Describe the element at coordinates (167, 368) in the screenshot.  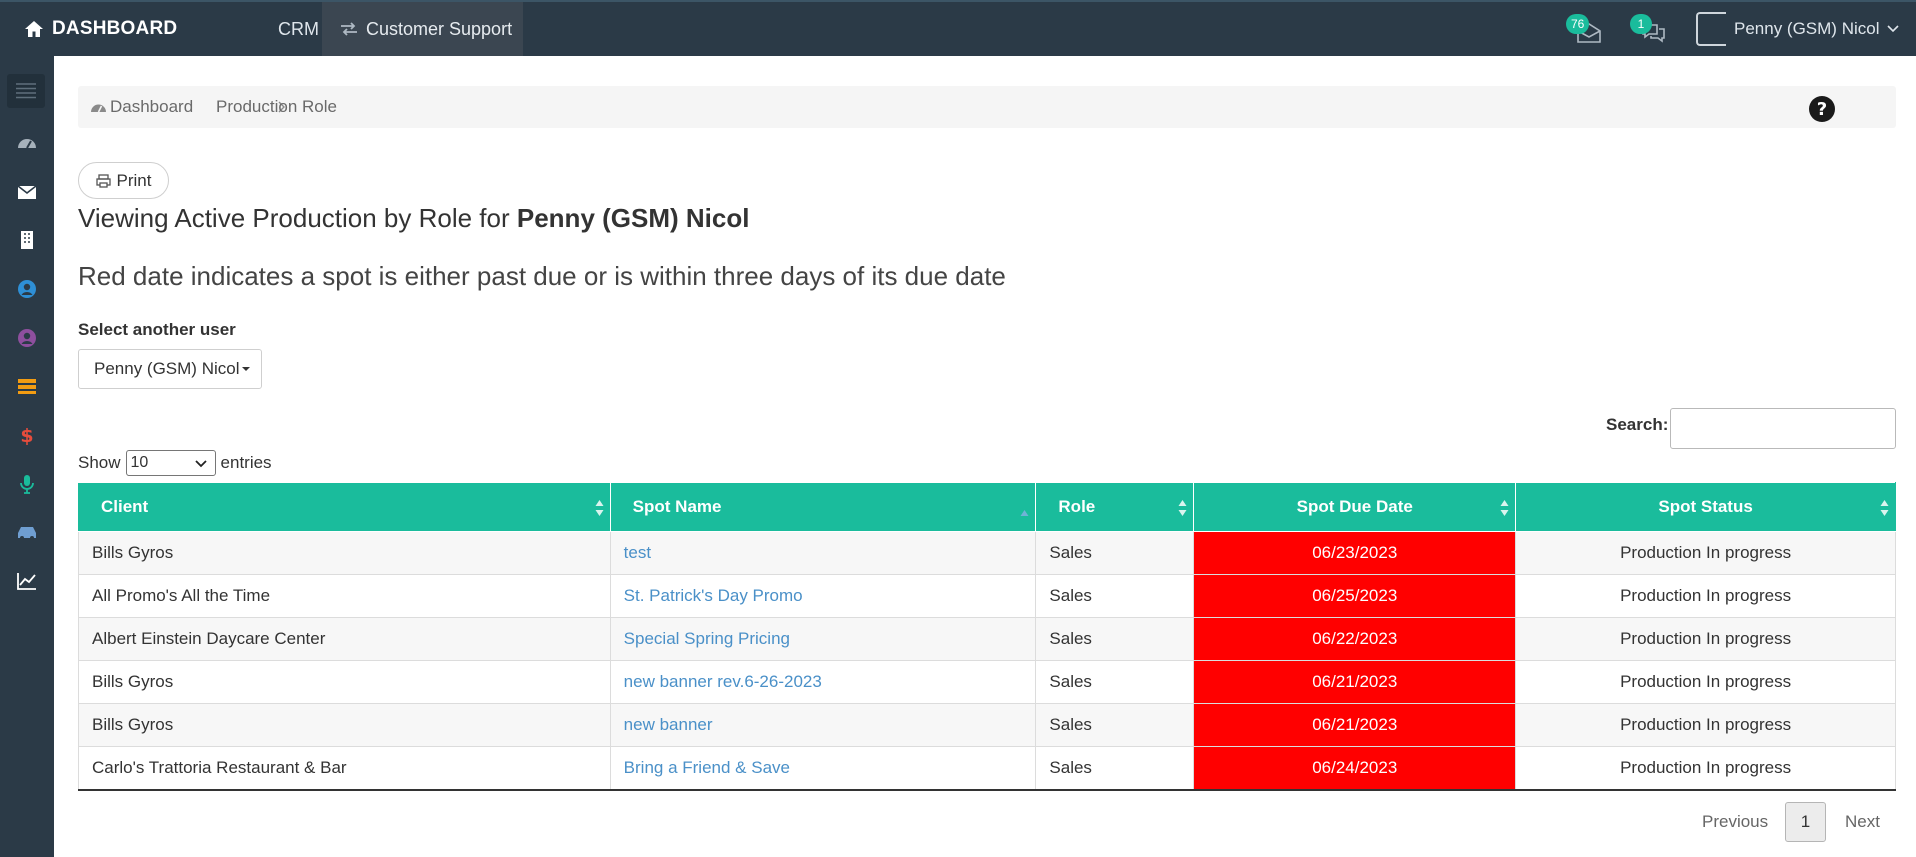
I see `user-select-value: Penny (GSM) Nicol` at that location.